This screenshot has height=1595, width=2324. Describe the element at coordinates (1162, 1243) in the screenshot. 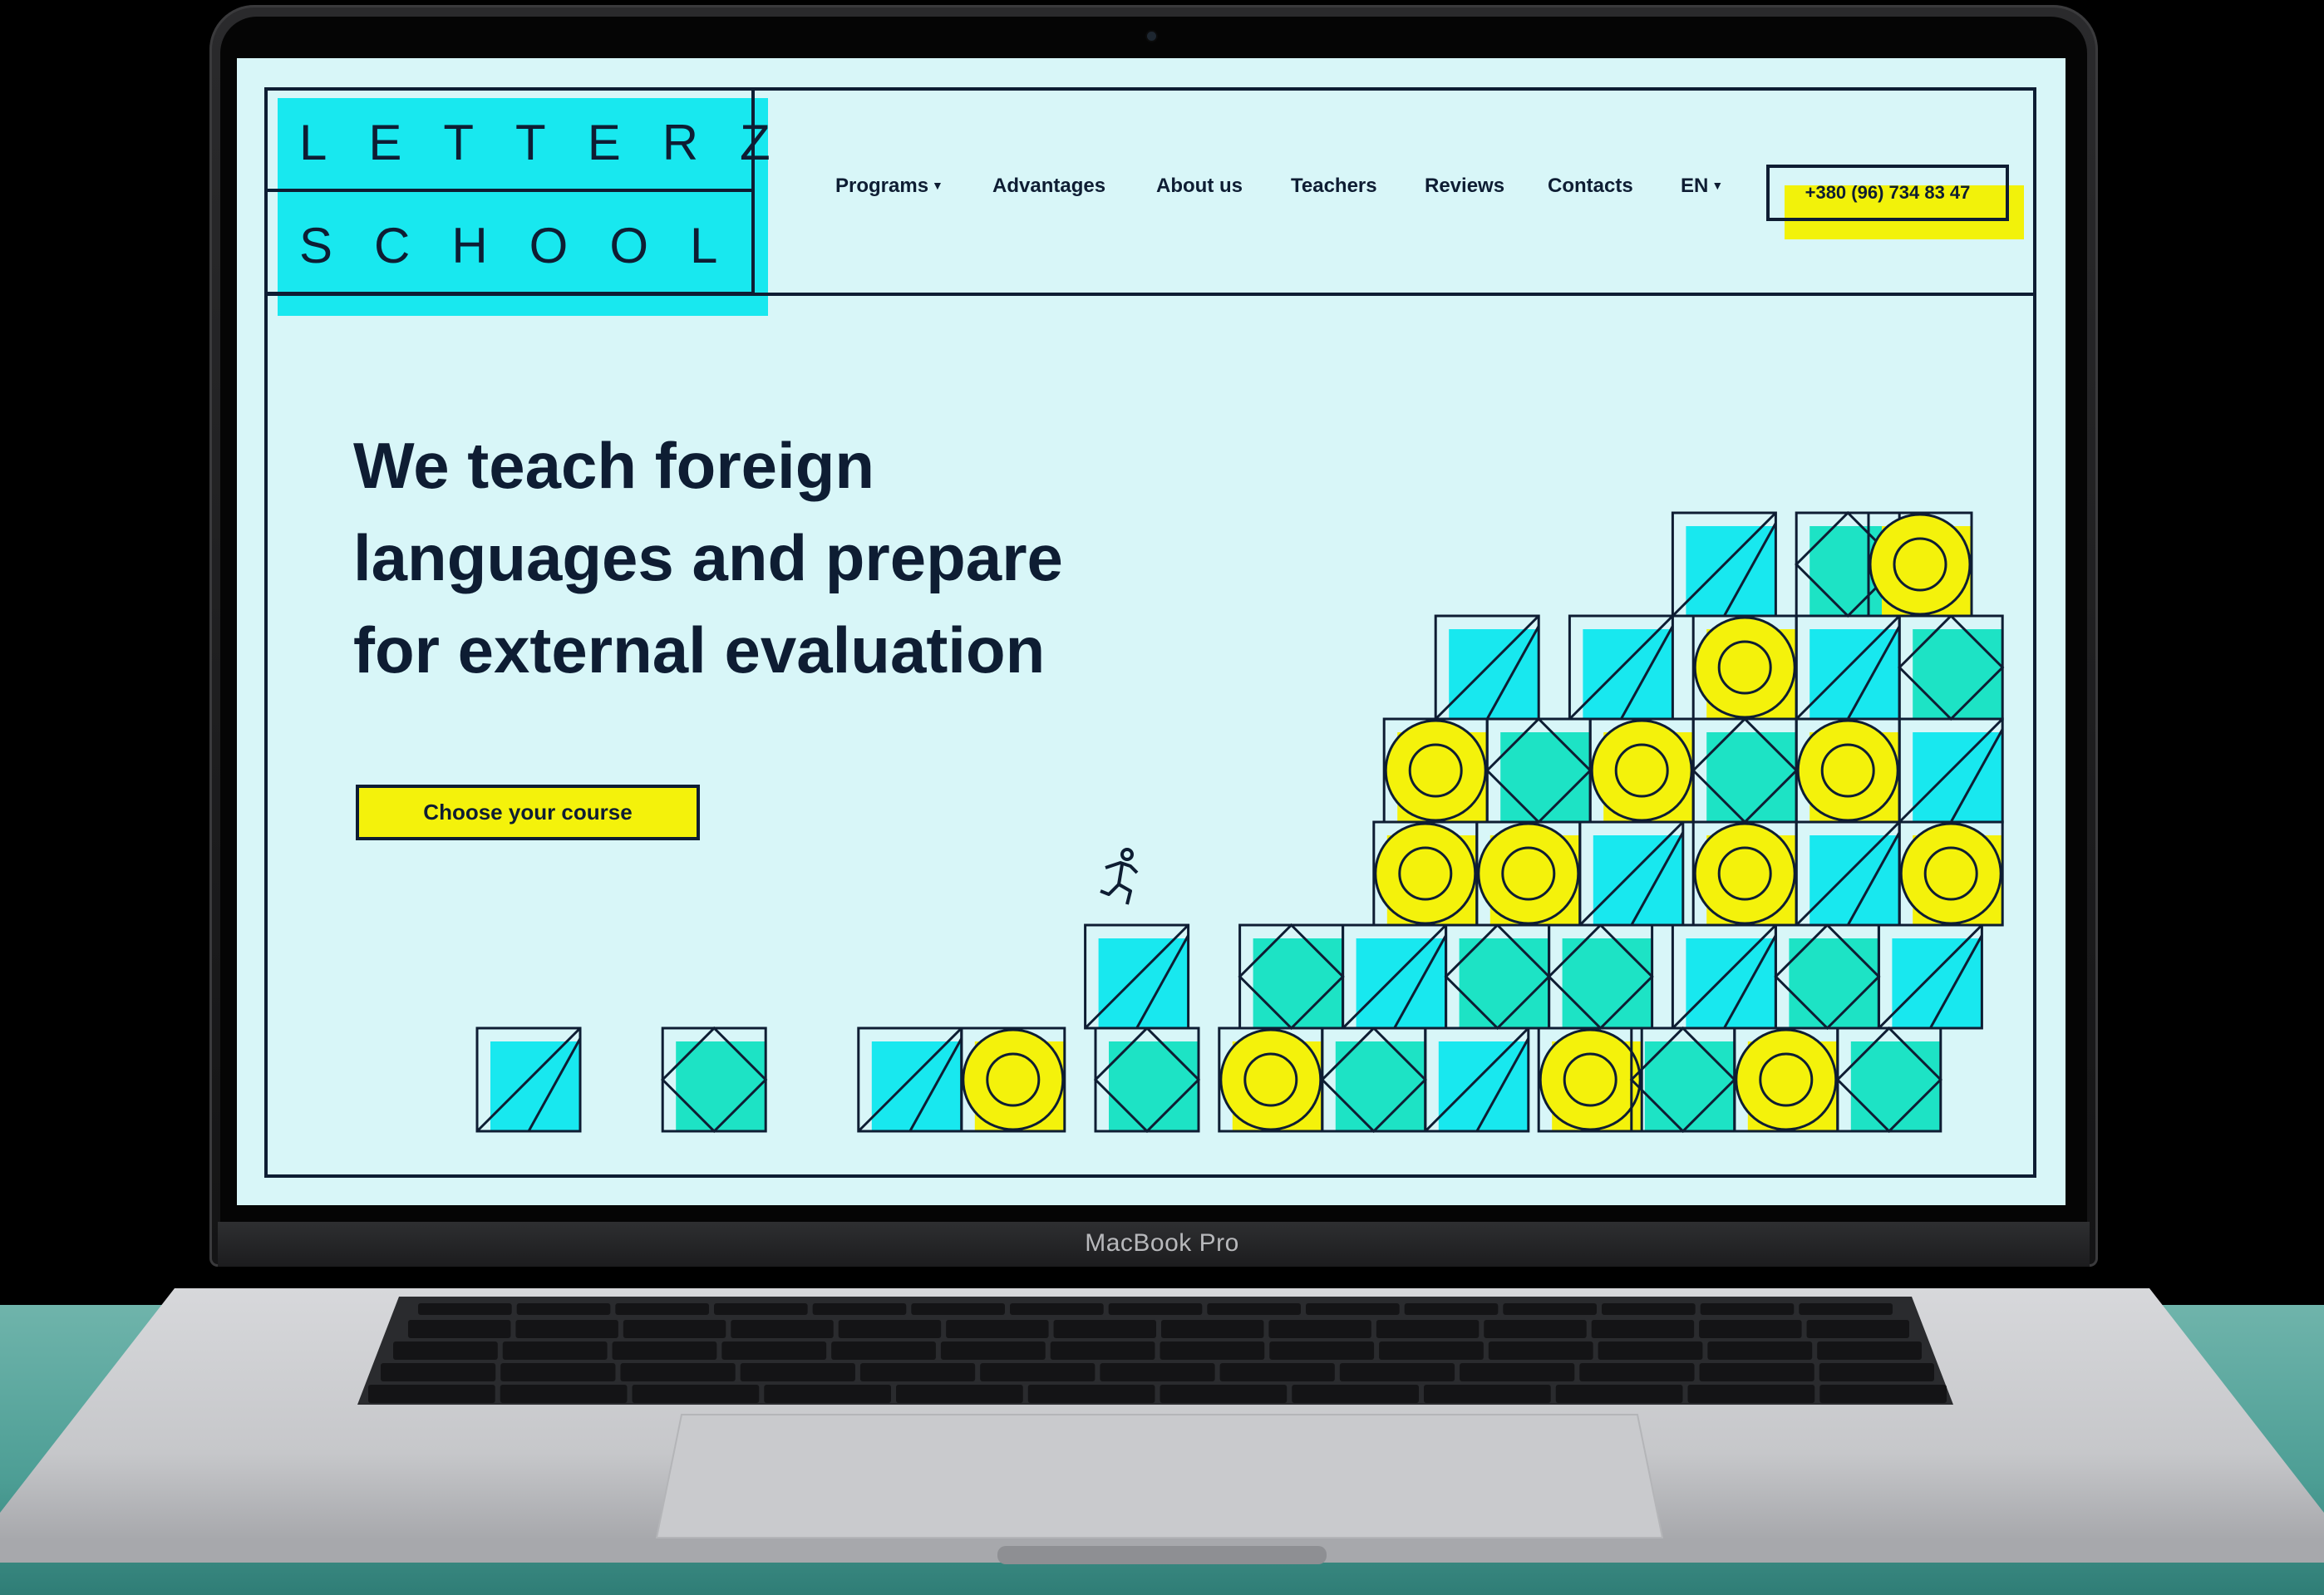

I see `device-label: MacBook Pro` at that location.